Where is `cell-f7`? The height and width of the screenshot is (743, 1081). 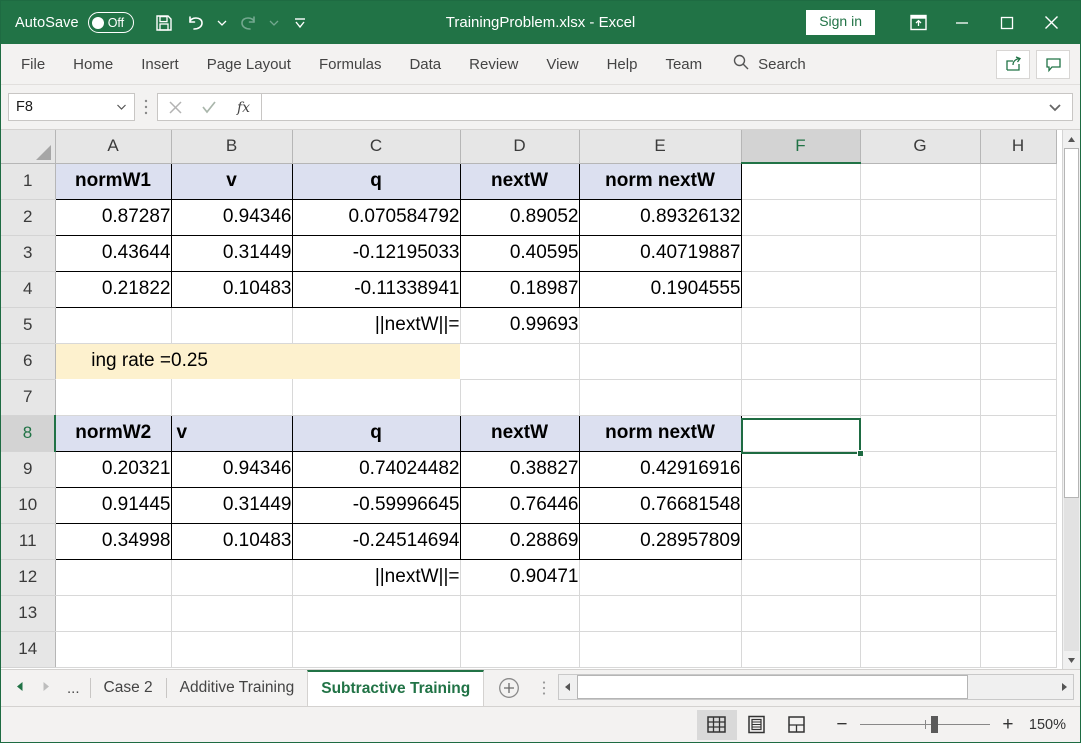 cell-f7 is located at coordinates (801, 397).